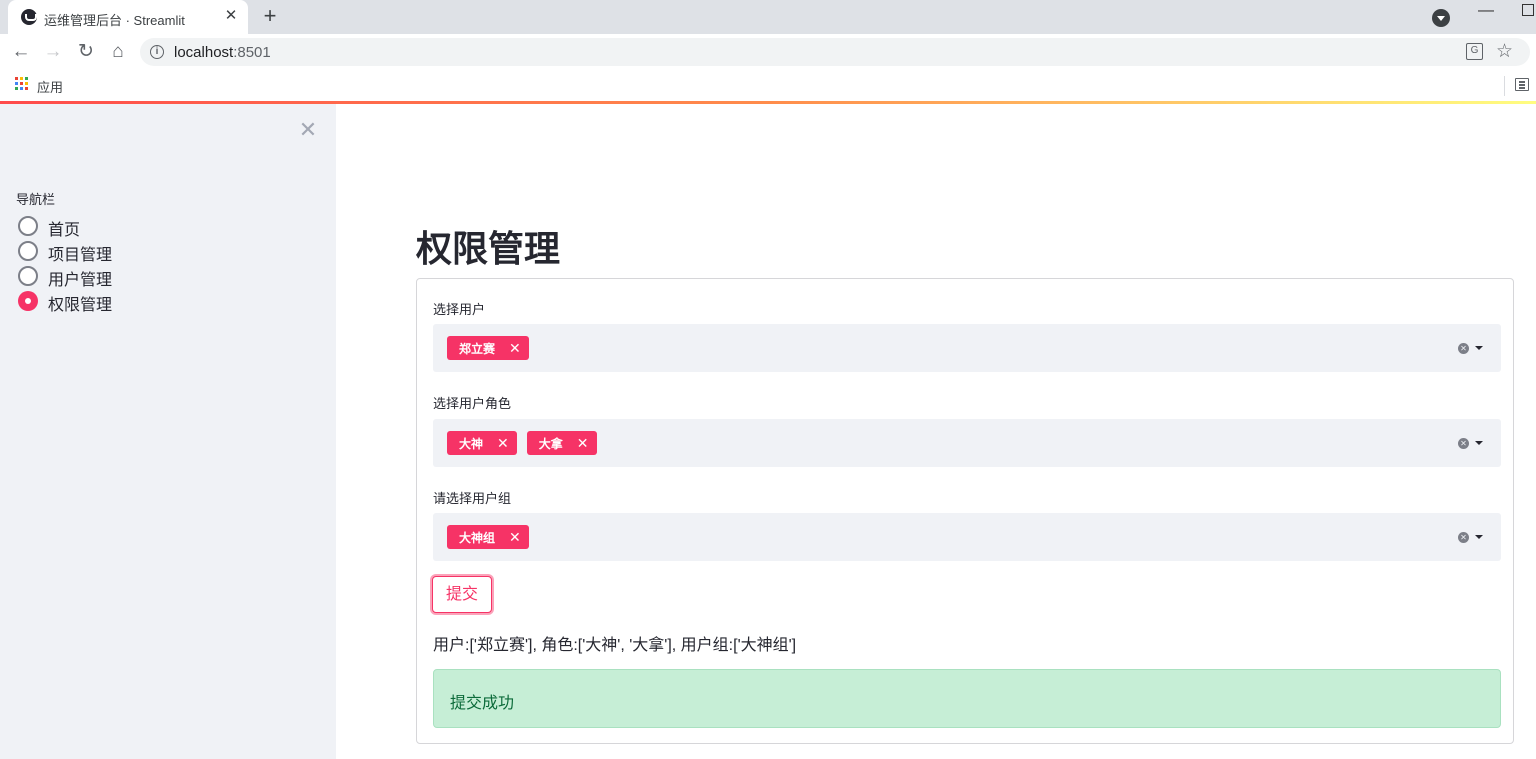 The image size is (1536, 759). Describe the element at coordinates (1504, 86) in the screenshot. I see `bookmarks-divider` at that location.